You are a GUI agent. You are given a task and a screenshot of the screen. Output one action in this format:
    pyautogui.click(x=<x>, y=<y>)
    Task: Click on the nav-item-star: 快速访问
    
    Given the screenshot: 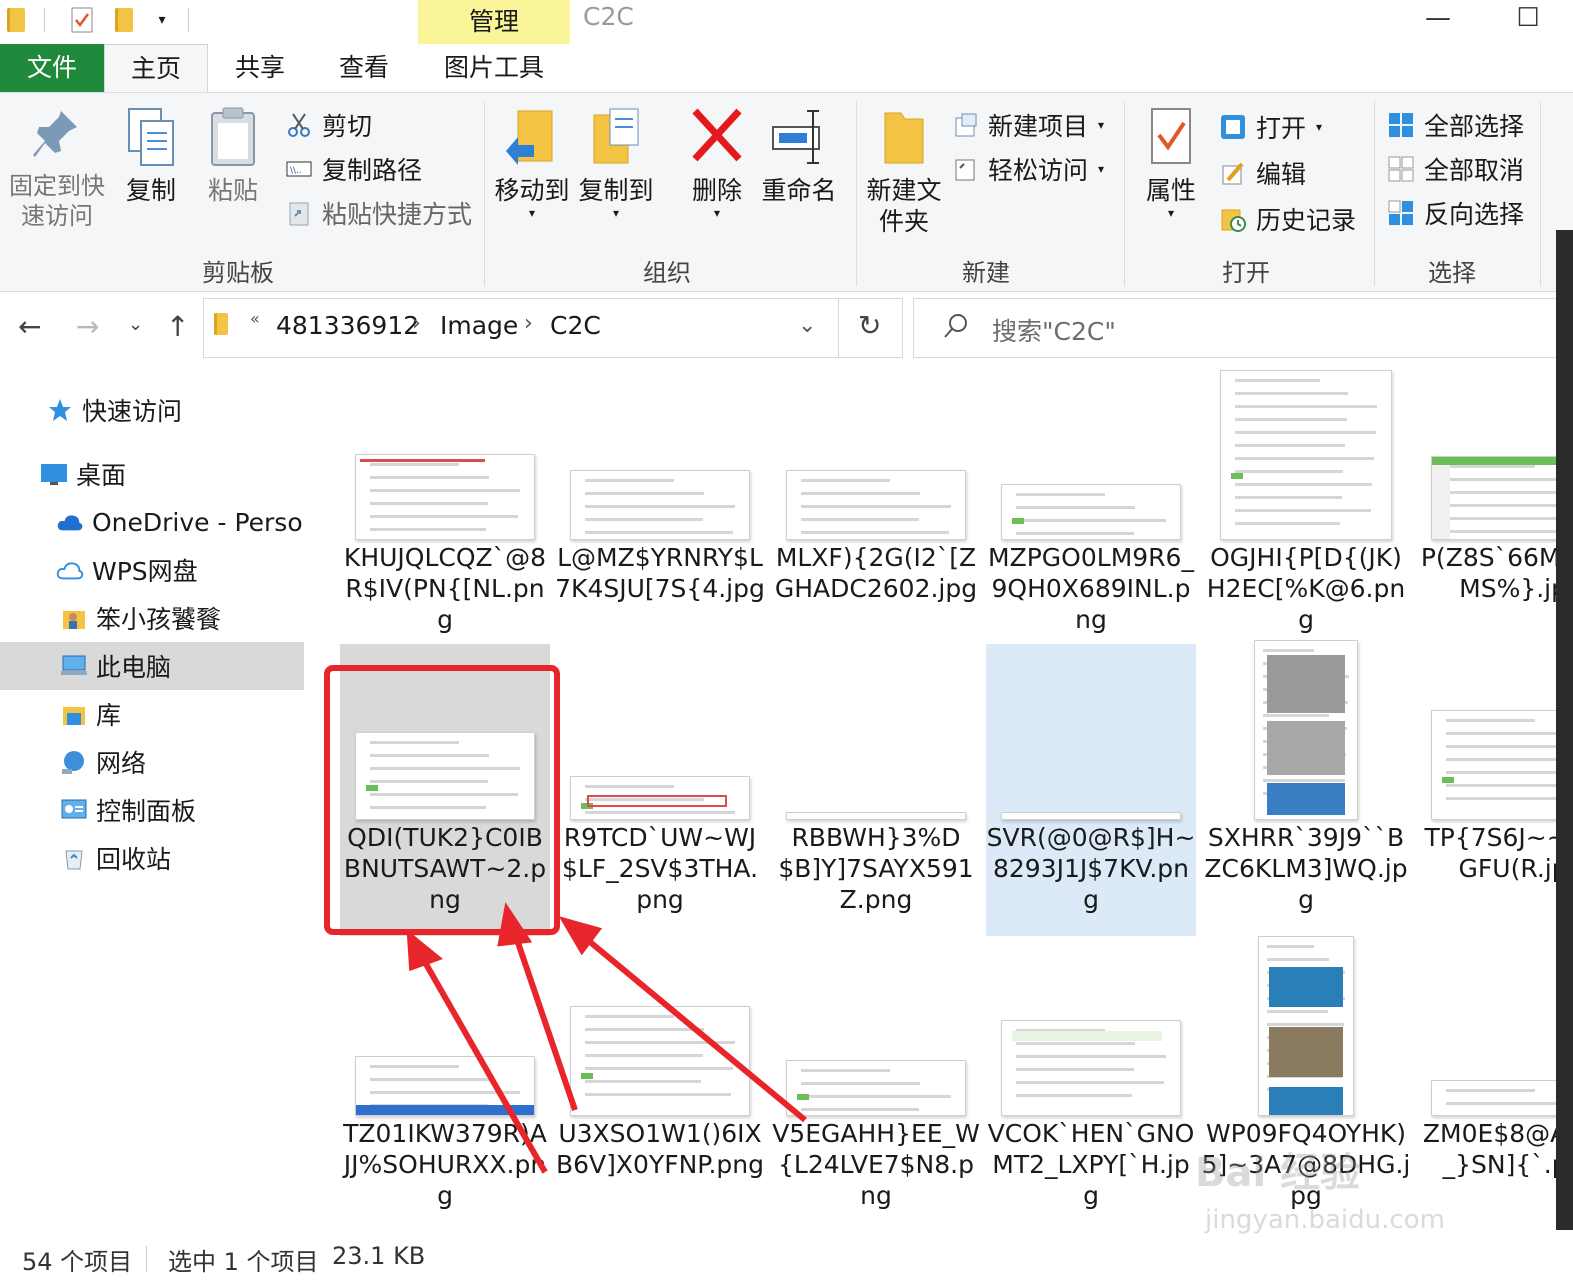 What is the action you would take?
    pyautogui.click(x=152, y=410)
    